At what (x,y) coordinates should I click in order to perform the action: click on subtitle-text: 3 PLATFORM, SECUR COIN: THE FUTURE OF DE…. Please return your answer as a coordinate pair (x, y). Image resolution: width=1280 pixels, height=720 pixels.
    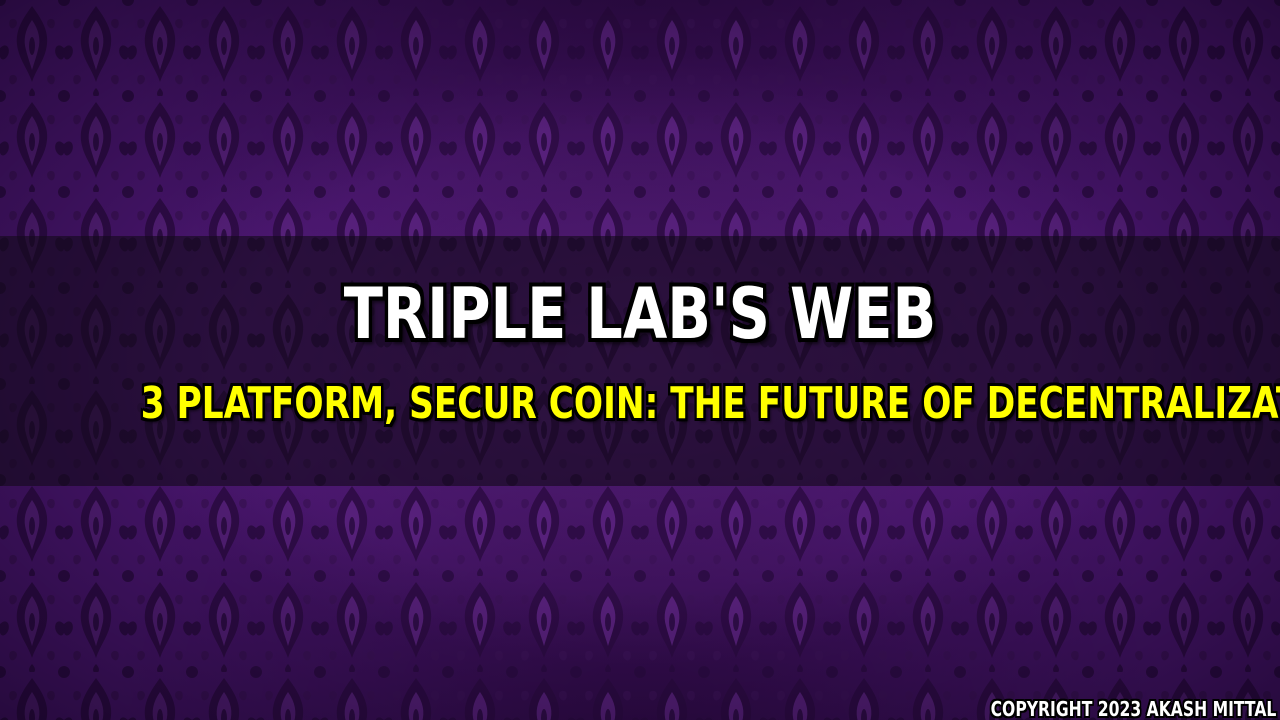
    Looking at the image, I should click on (710, 403).